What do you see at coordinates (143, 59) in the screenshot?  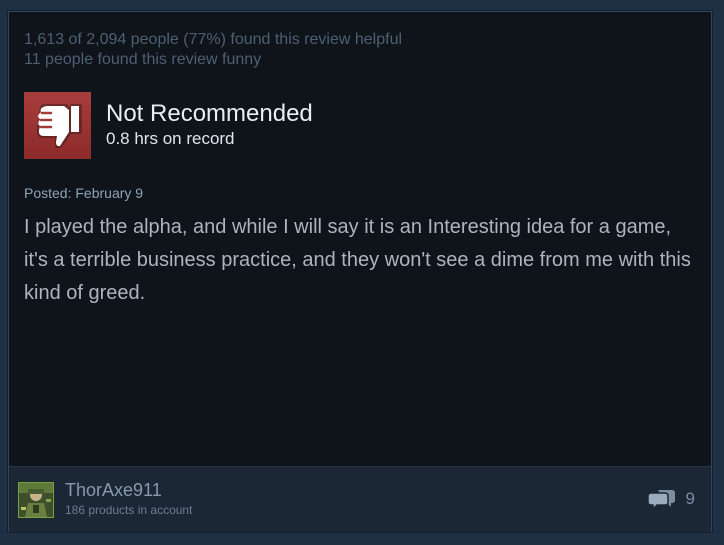 I see `funny-count: 11 people found this review funny` at bounding box center [143, 59].